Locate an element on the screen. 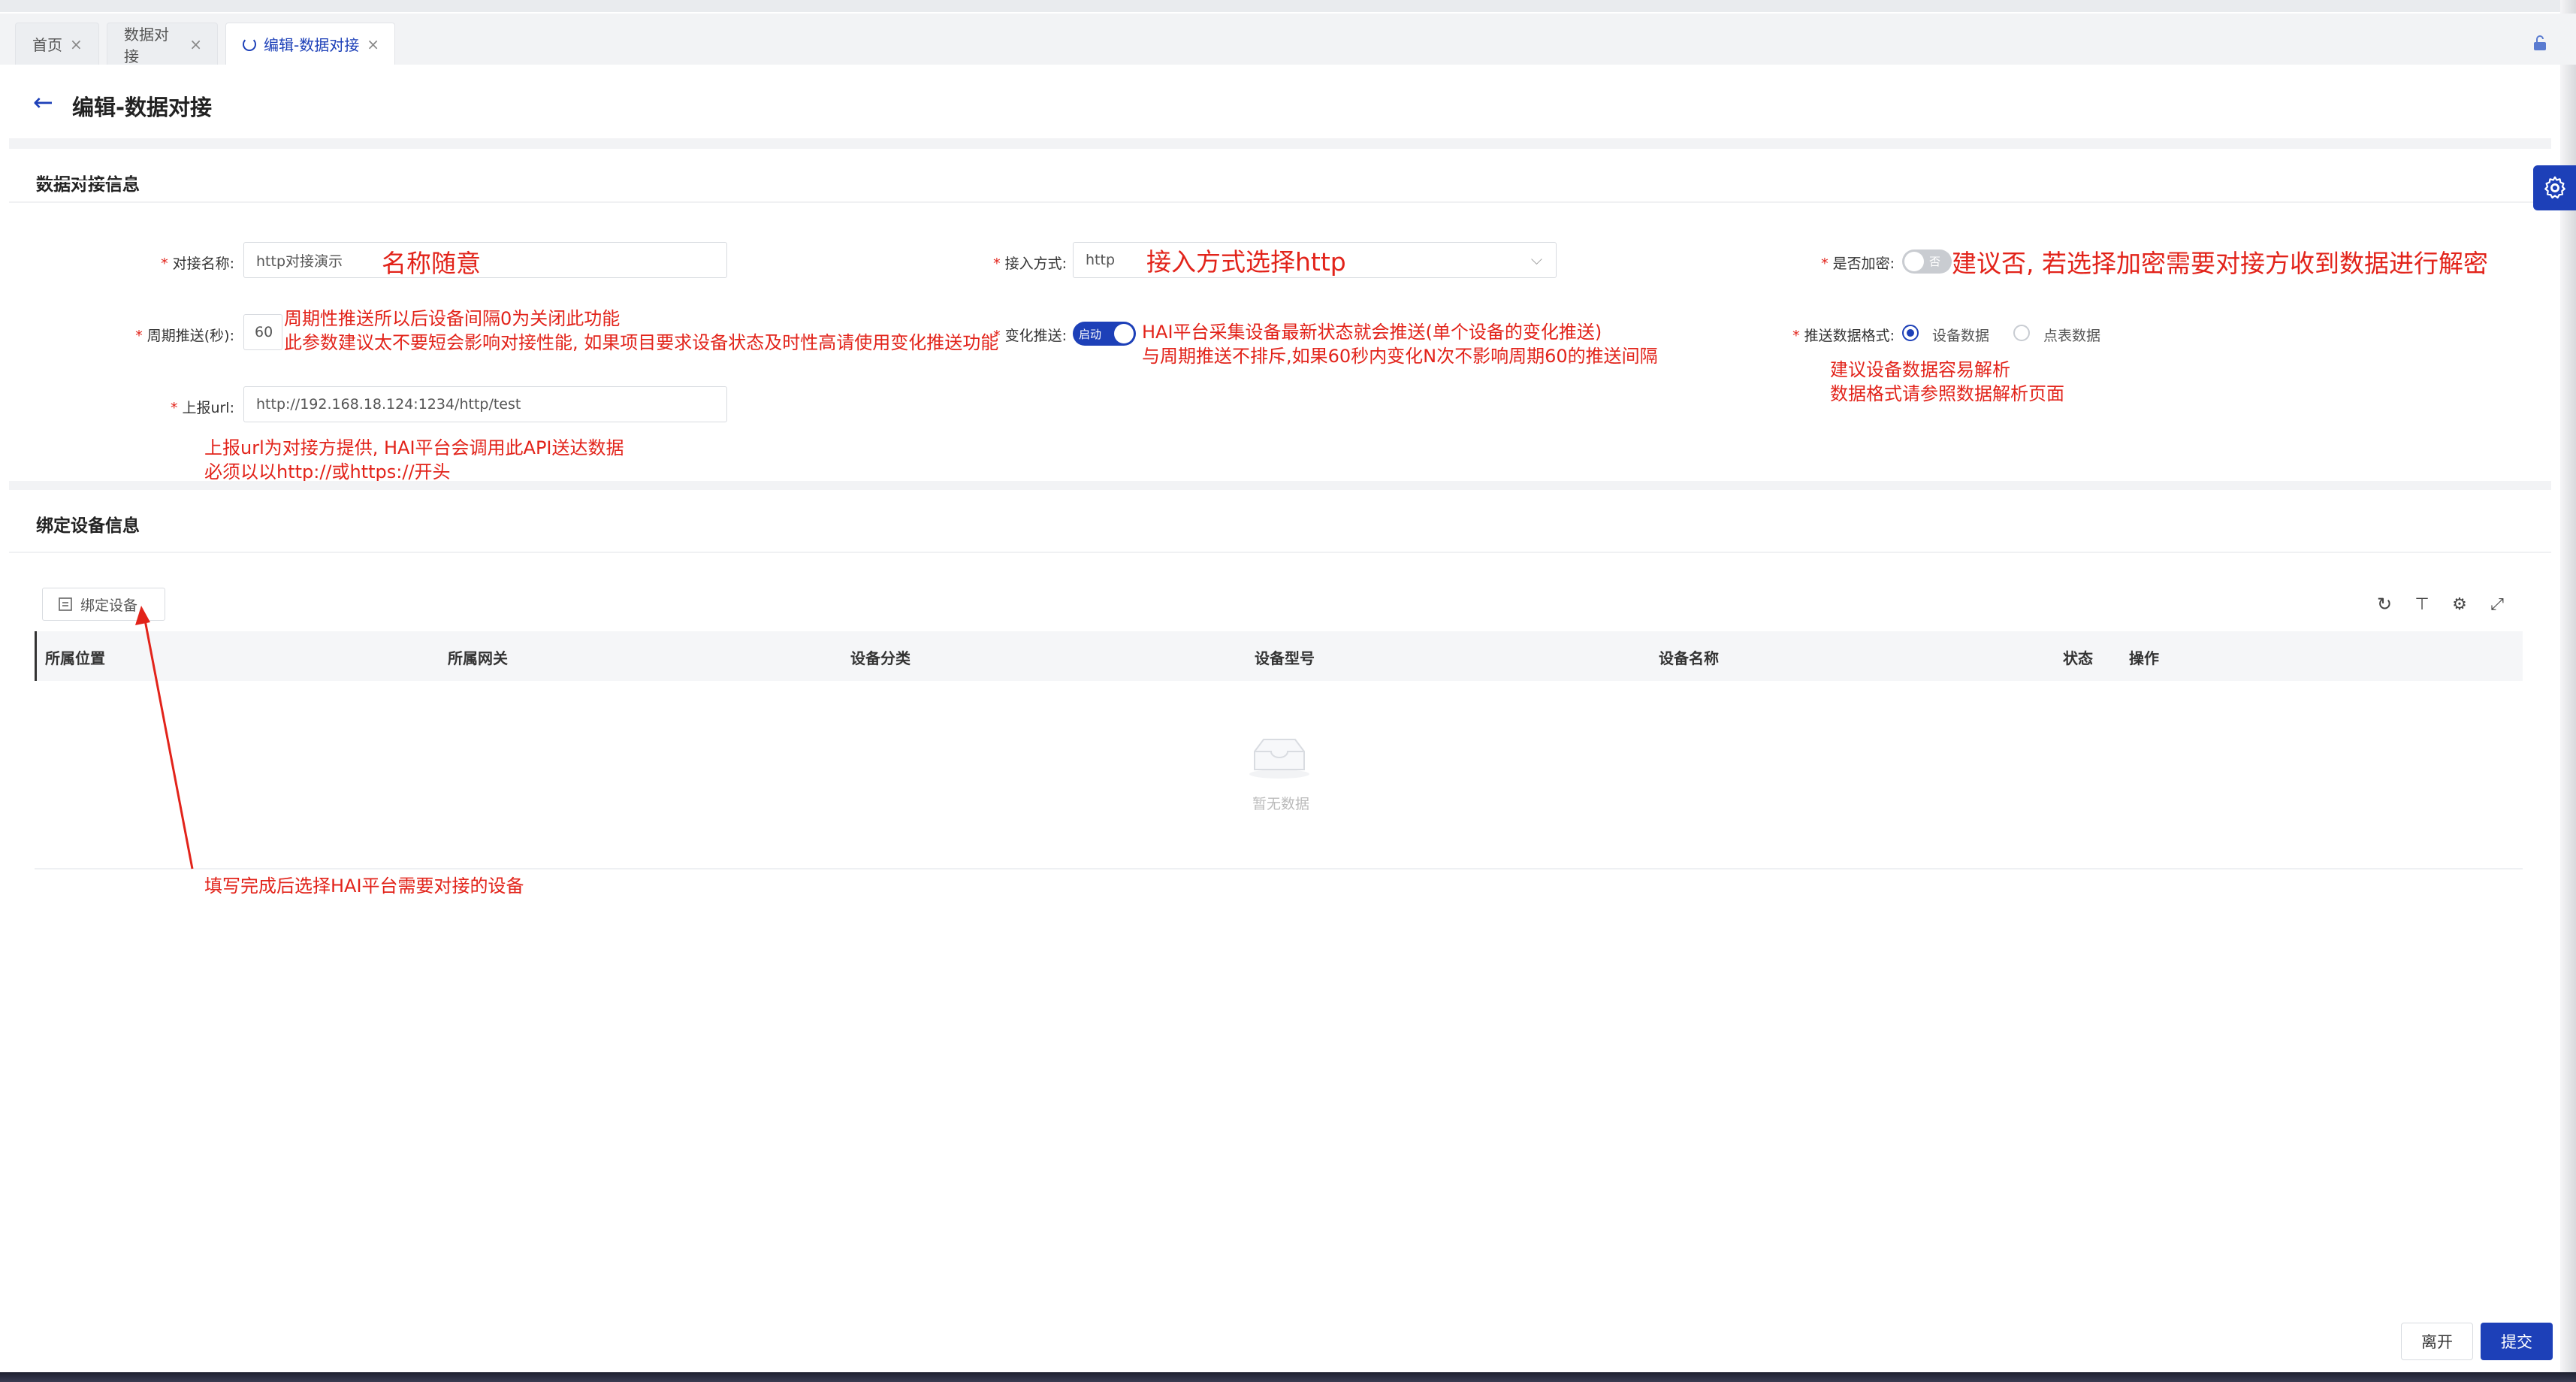 The image size is (2576, 1382). page-header is located at coordinates (1280, 102).